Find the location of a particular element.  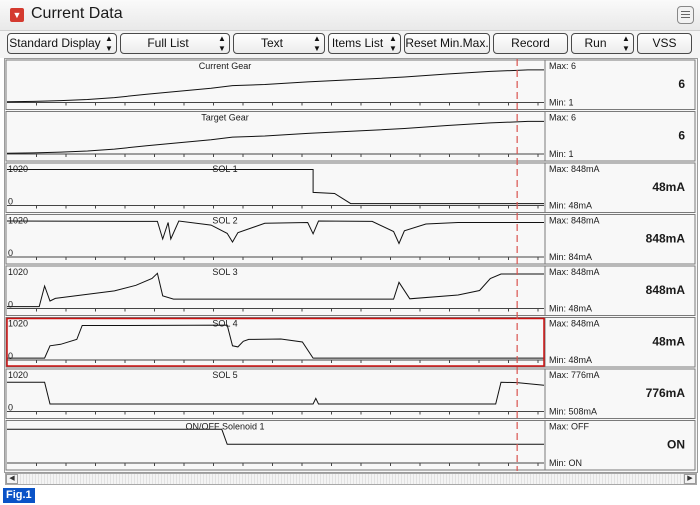

reset-minmax-button: Reset Min.Max. is located at coordinates (447, 43).